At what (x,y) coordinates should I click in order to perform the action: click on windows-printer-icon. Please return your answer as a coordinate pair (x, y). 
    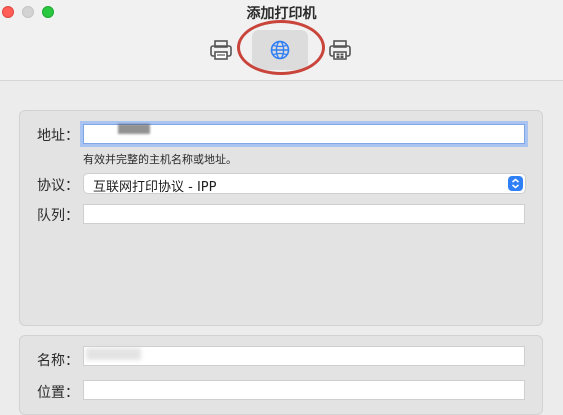
    Looking at the image, I should click on (340, 50).